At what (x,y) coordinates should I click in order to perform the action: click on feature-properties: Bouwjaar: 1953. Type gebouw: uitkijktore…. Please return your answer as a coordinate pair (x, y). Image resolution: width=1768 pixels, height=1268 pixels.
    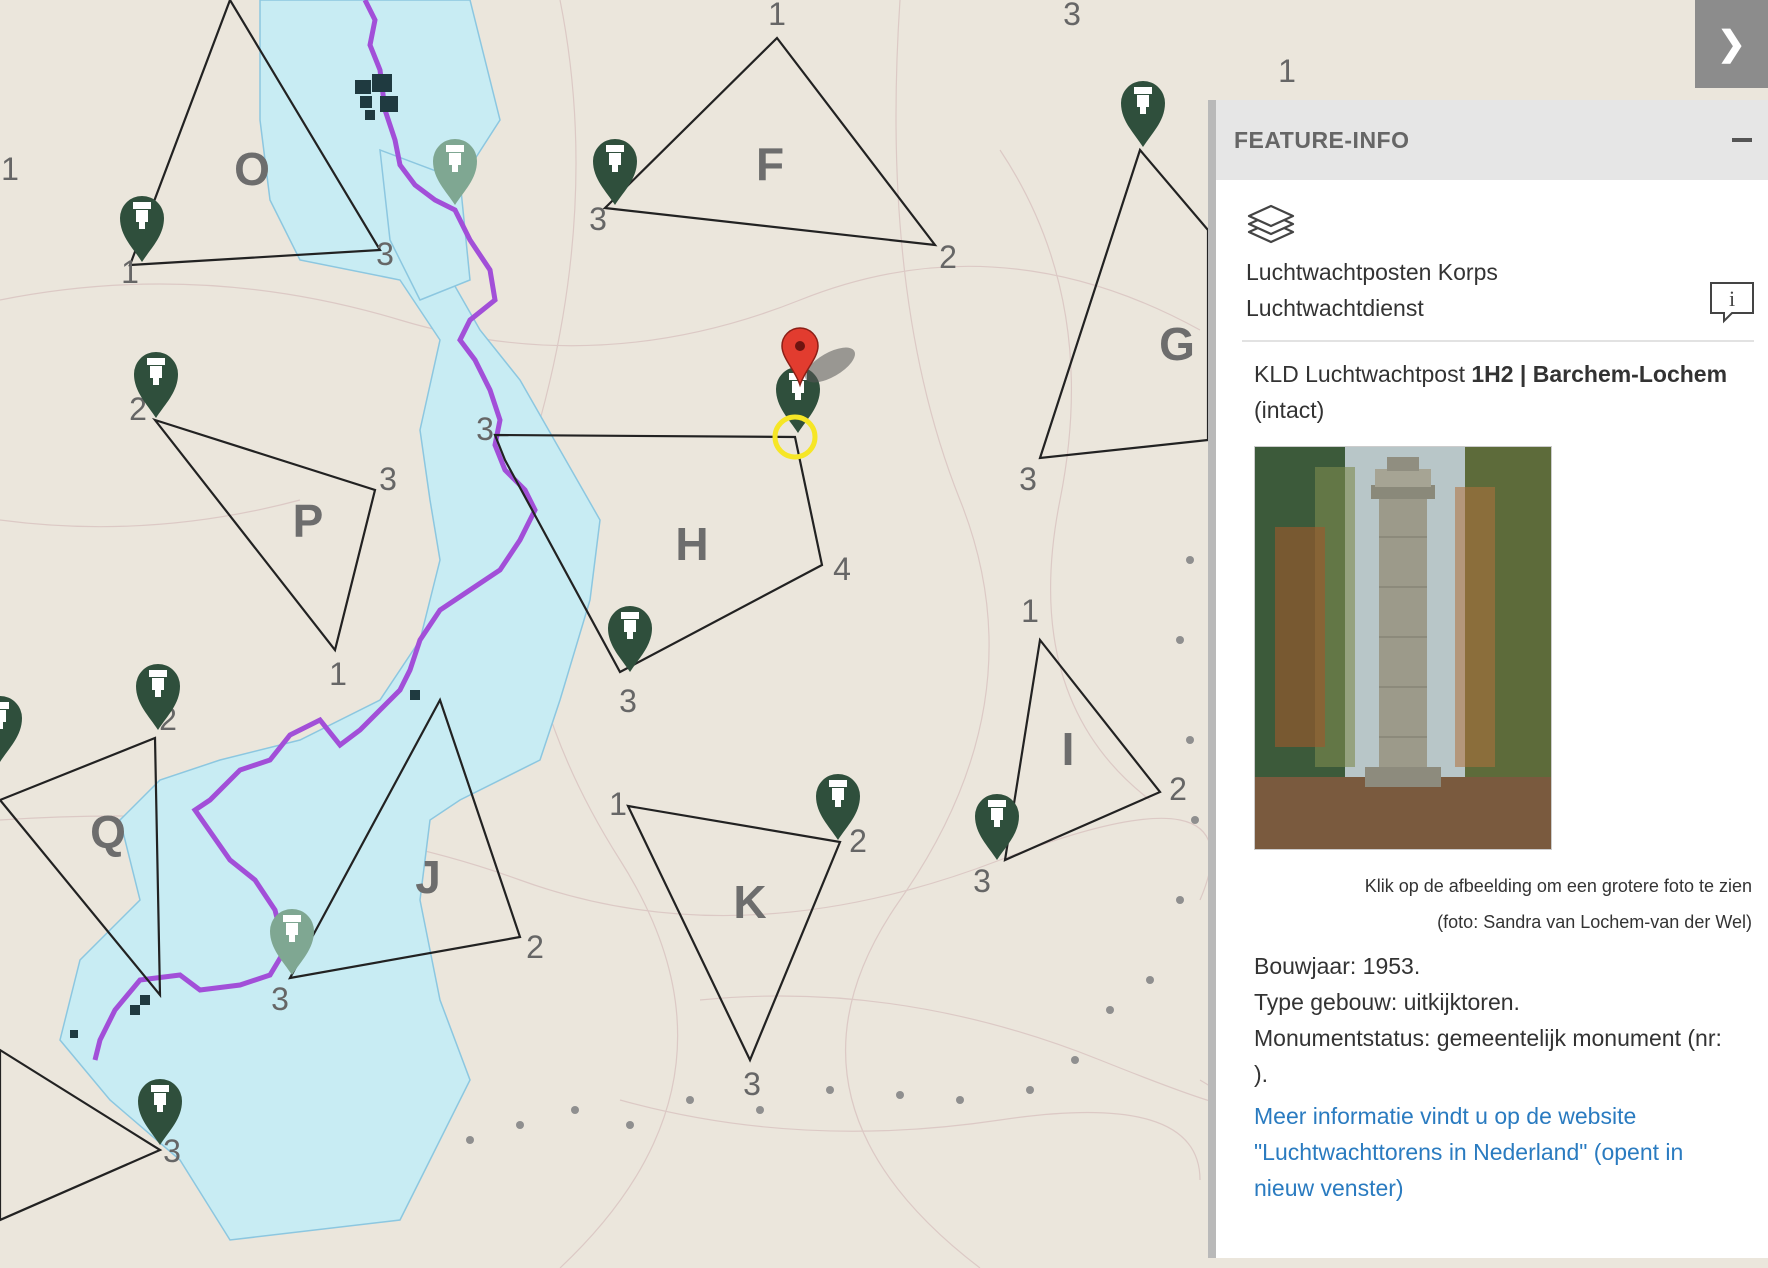
    Looking at the image, I should click on (1492, 1016).